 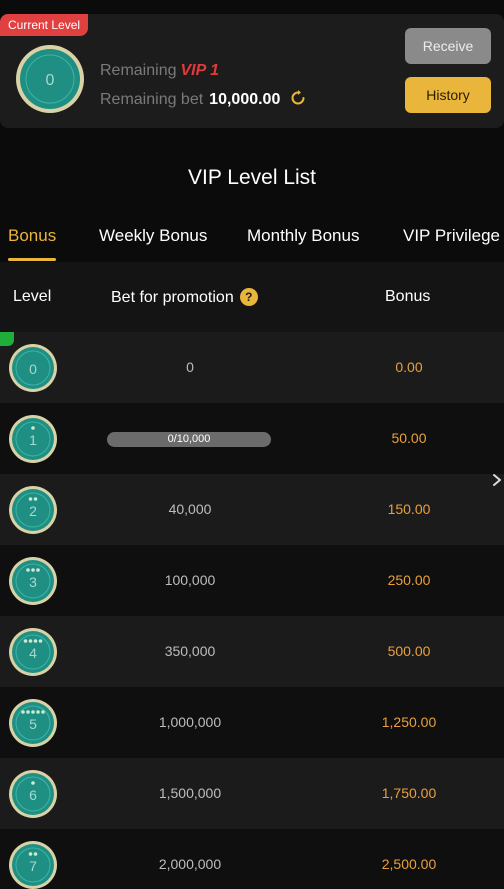 What do you see at coordinates (252, 177) in the screenshot?
I see `vip-level-list-title: VIP Level List` at bounding box center [252, 177].